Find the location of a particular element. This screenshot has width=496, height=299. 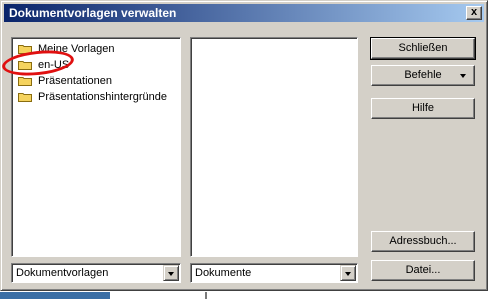

commands-button: Befehle is located at coordinates (423, 75).